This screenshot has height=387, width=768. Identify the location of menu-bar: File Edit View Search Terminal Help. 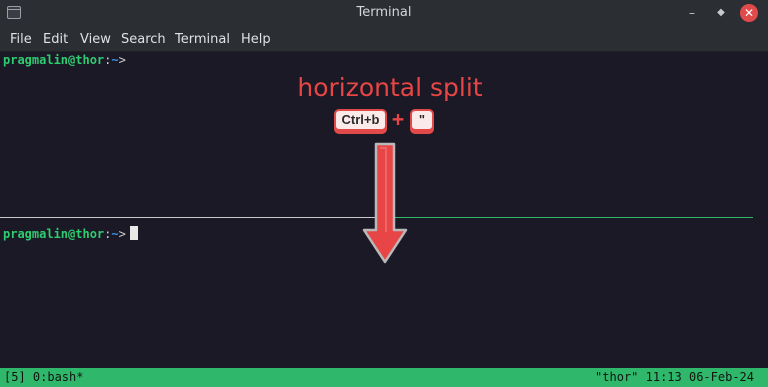
(384, 39).